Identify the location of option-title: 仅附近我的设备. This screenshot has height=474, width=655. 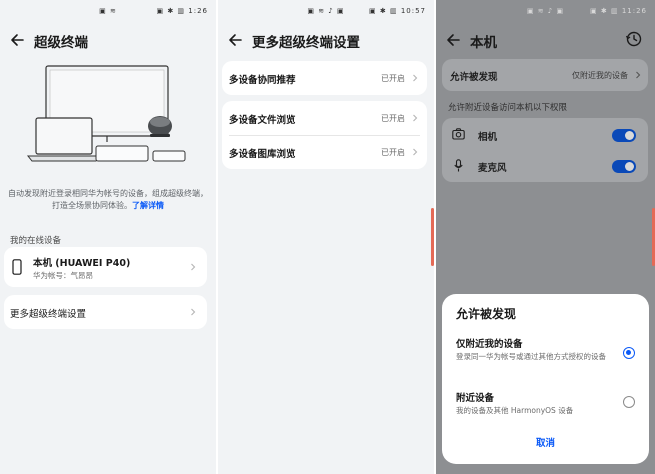
(489, 344).